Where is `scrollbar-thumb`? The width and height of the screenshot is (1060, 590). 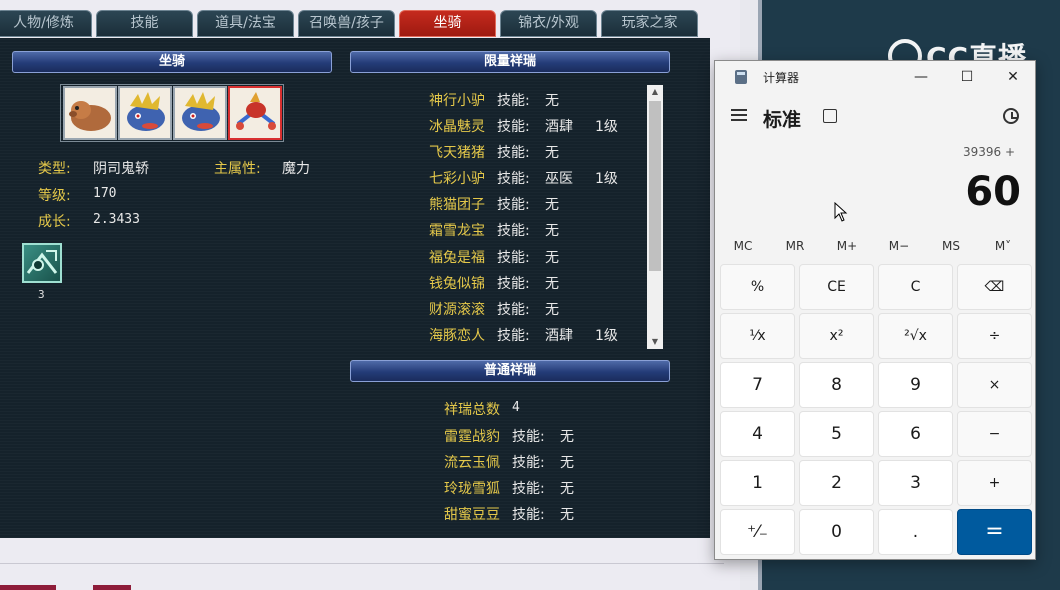
scrollbar-thumb is located at coordinates (655, 186).